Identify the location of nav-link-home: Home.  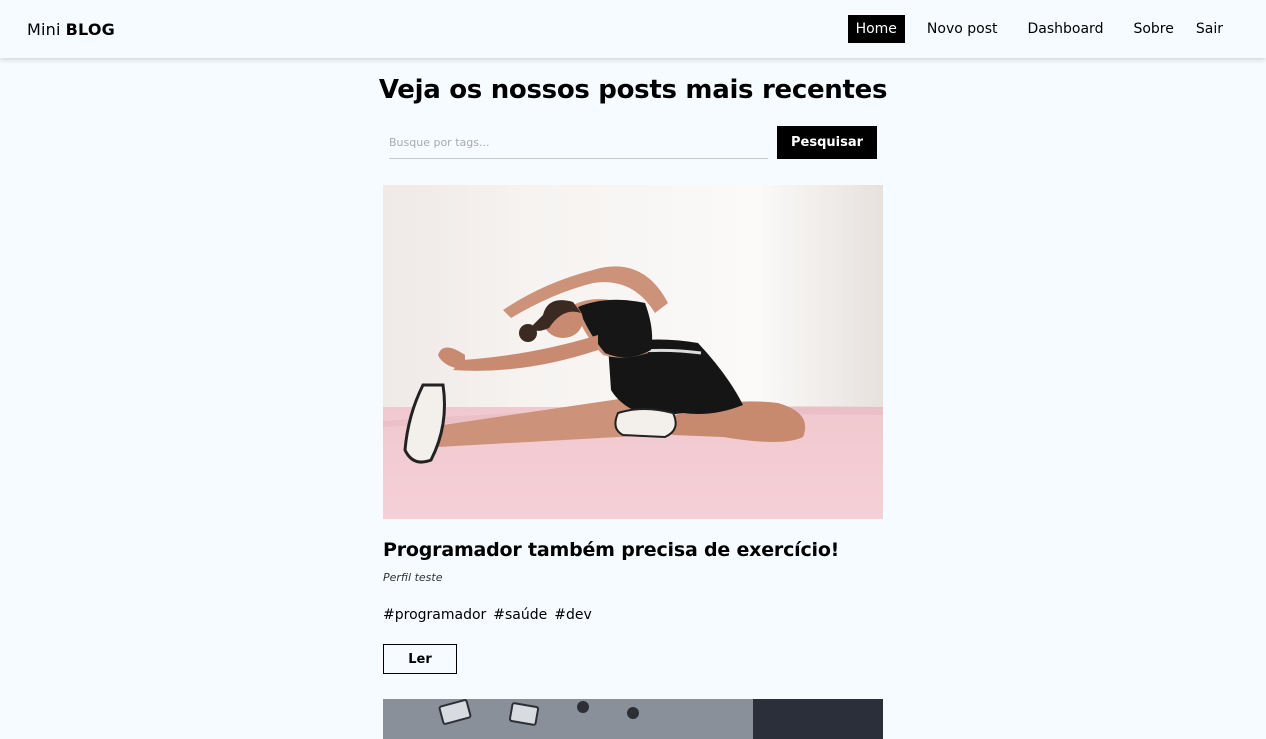
(876, 29).